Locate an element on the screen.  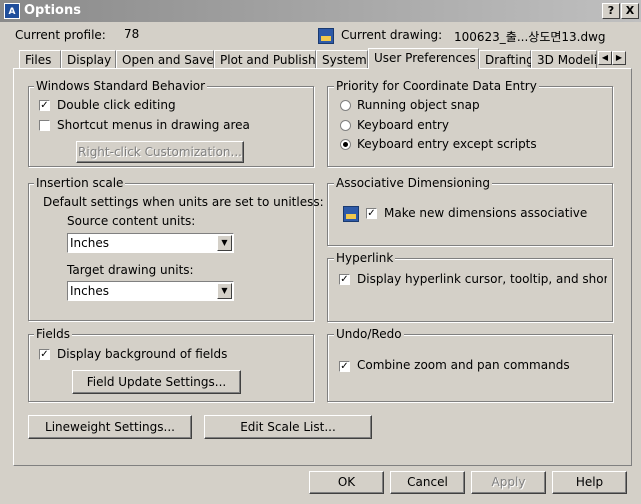
help-button: Help is located at coordinates (589, 482).